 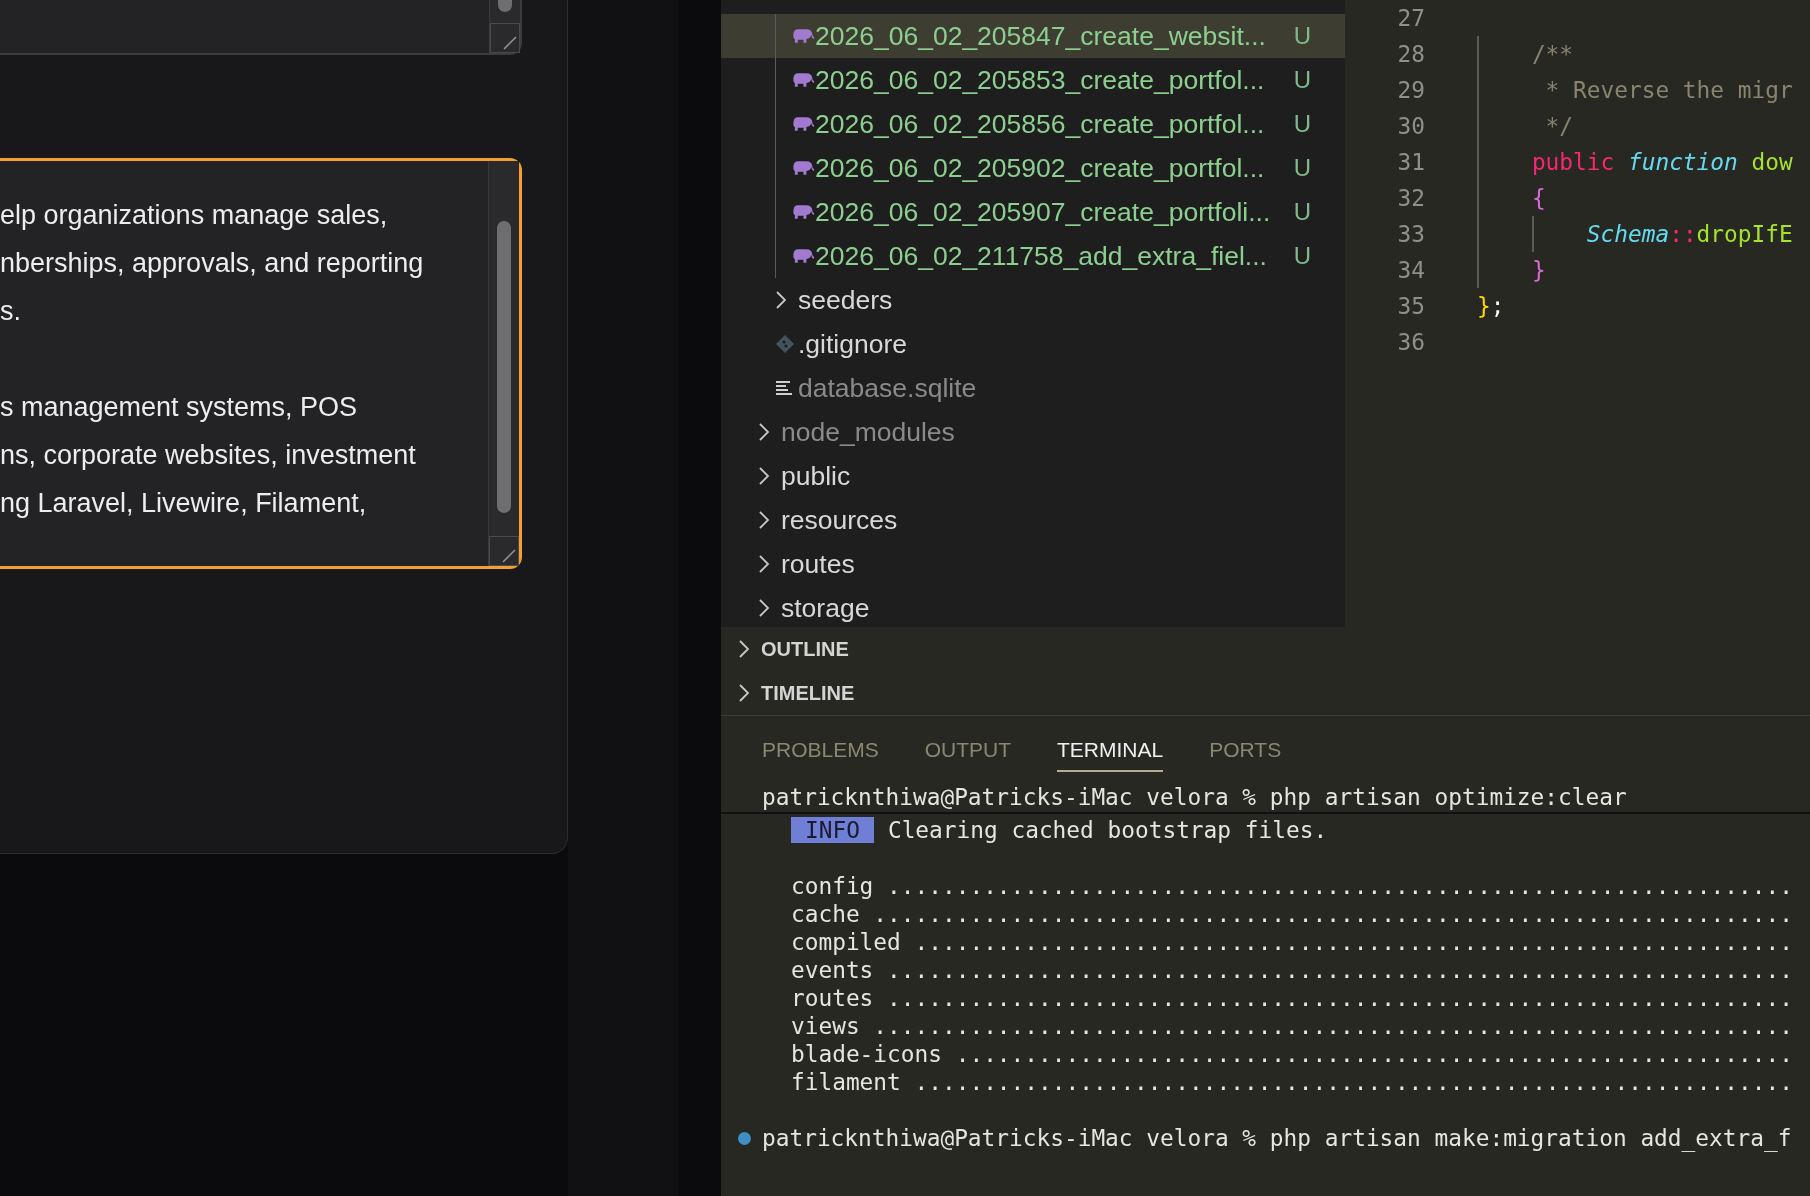 What do you see at coordinates (1033, 300) in the screenshot?
I see `file-tree-item: seeders` at bounding box center [1033, 300].